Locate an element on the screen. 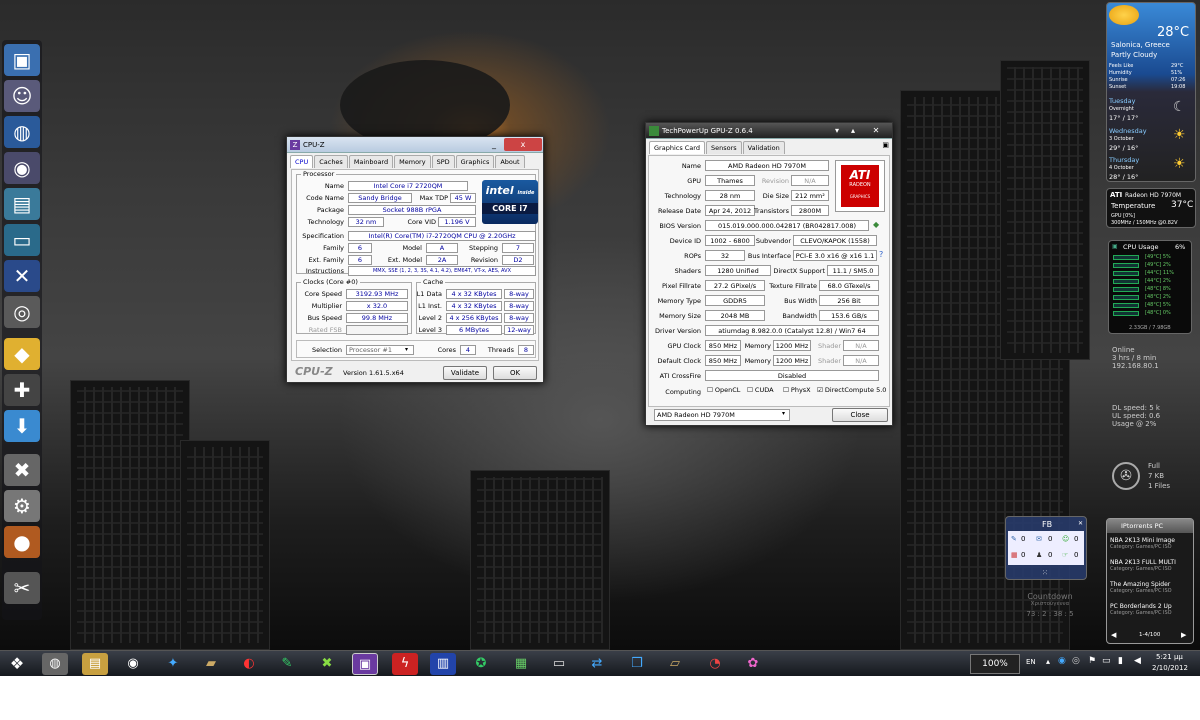  tab-validation: Validation is located at coordinates (763, 147).